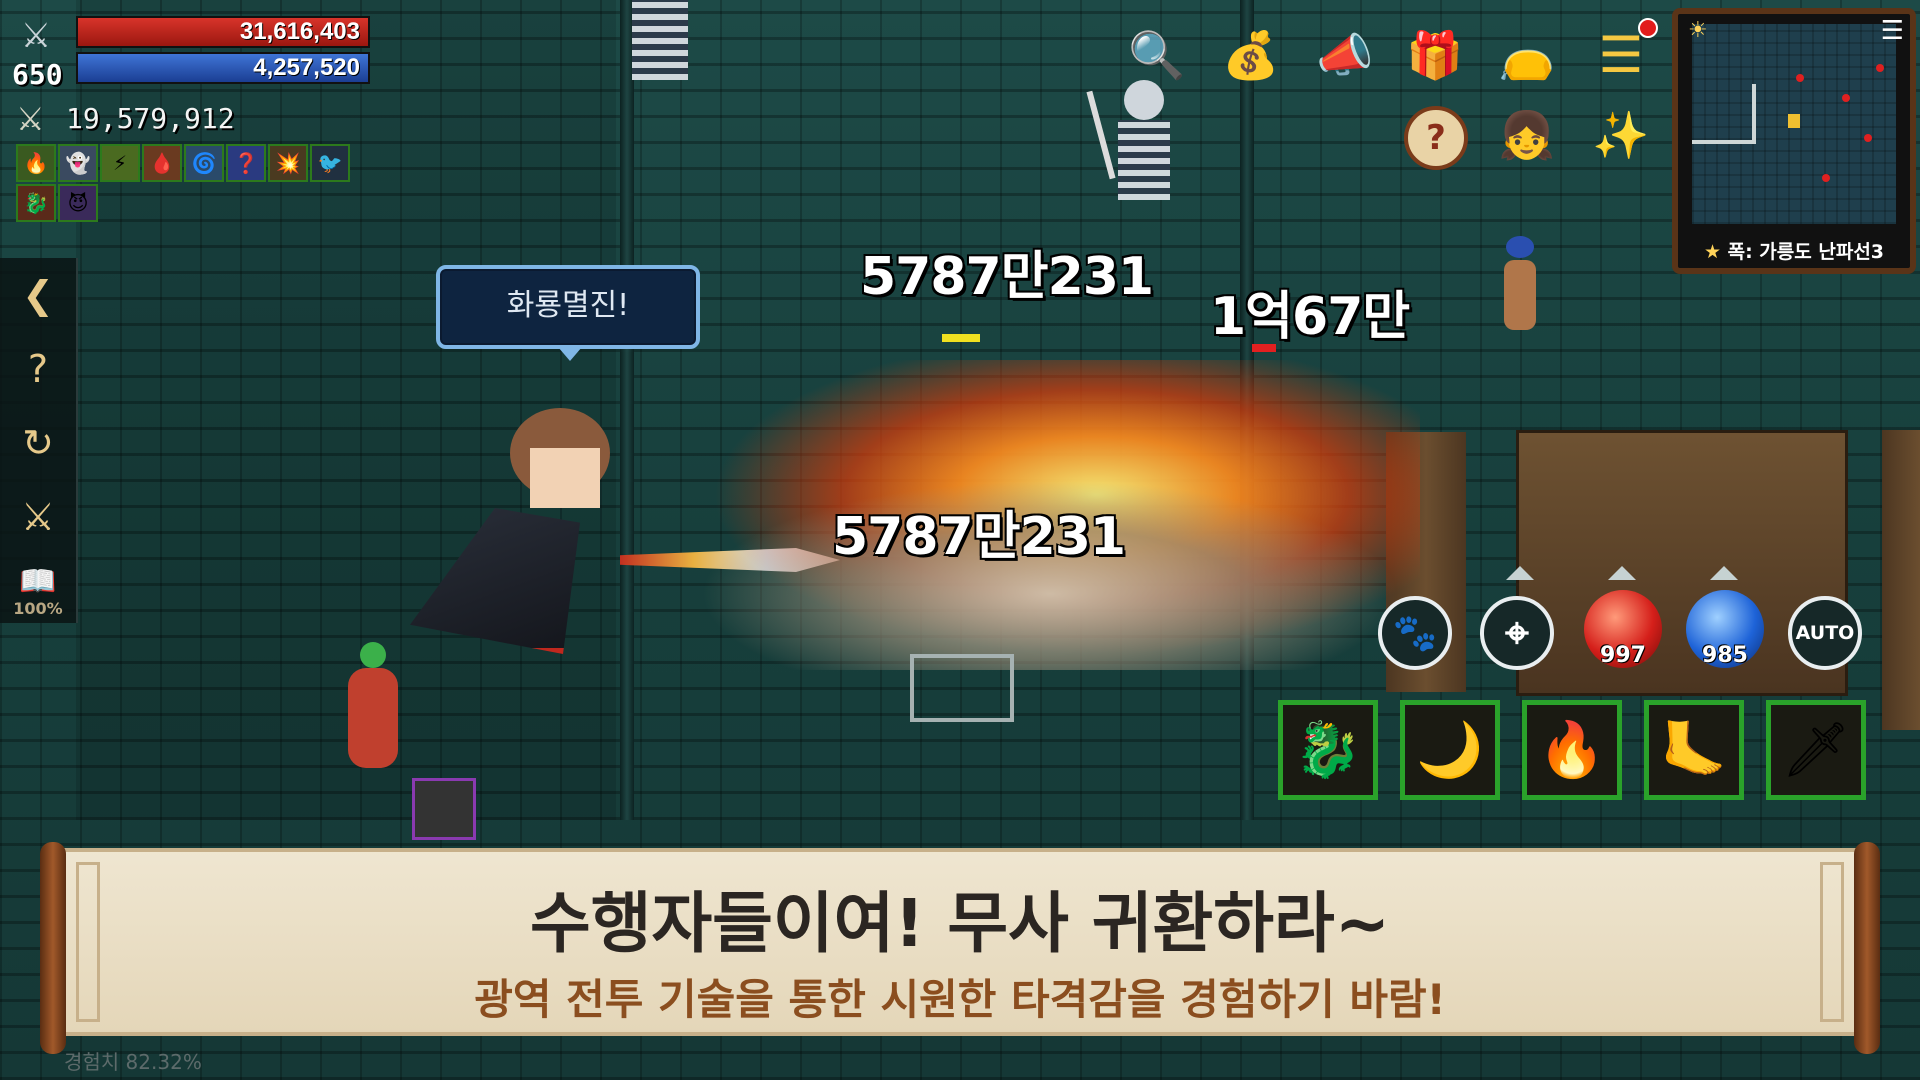 The image size is (1920, 1080). I want to click on target-marker, so click(962, 688).